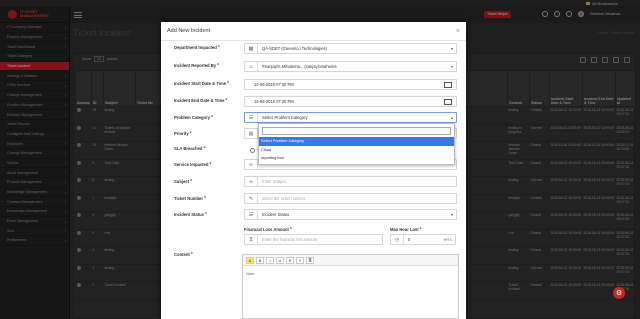 Image resolution: width=640 pixels, height=319 pixels. I want to click on modal-header: Add New Incident ×, so click(313, 31).